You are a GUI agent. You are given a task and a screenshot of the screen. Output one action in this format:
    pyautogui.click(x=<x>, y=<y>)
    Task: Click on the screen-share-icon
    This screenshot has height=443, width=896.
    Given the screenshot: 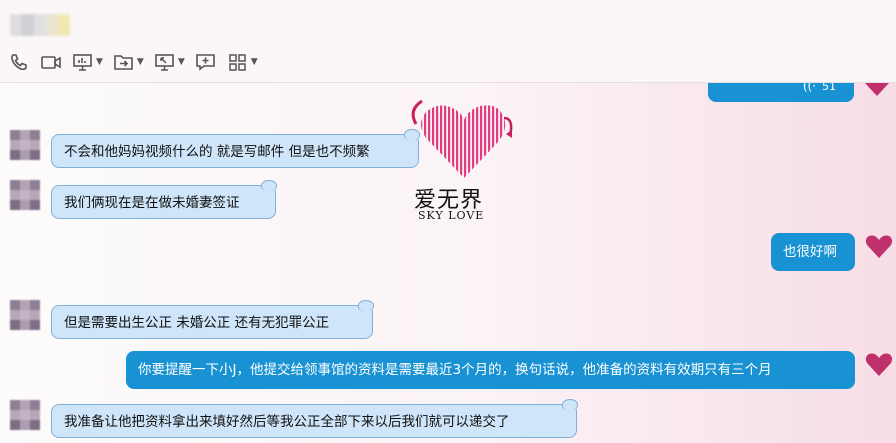 What is the action you would take?
    pyautogui.click(x=82, y=62)
    